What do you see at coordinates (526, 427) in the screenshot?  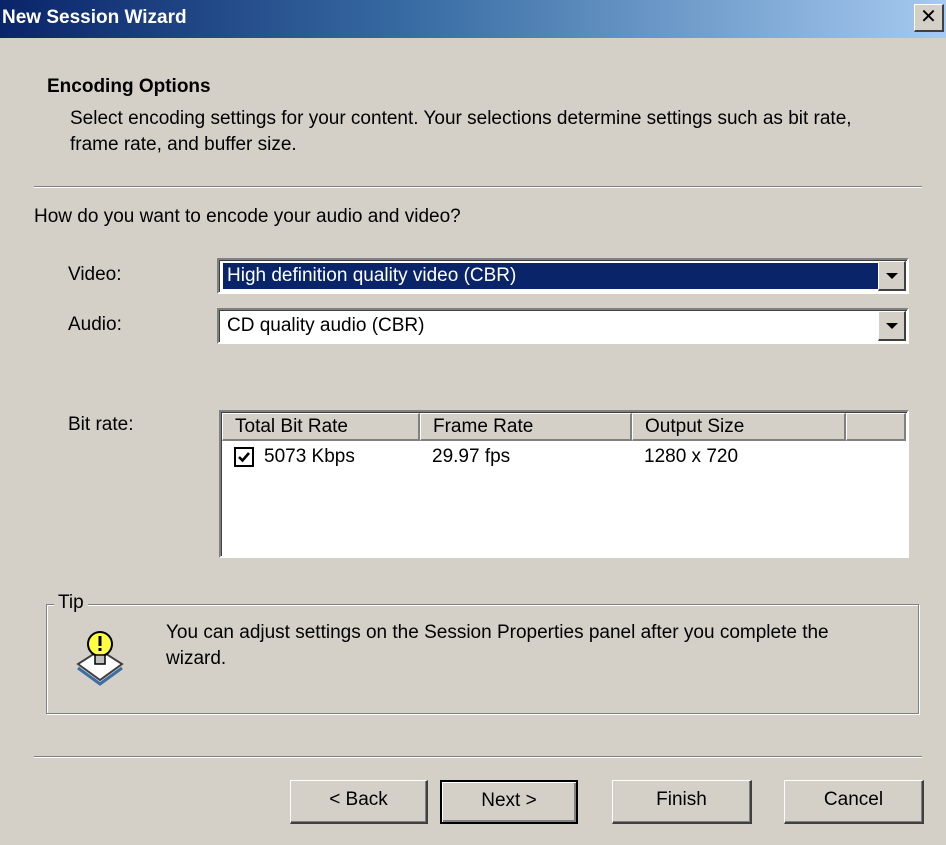 I see `column-frame-rate: Frame Rate` at bounding box center [526, 427].